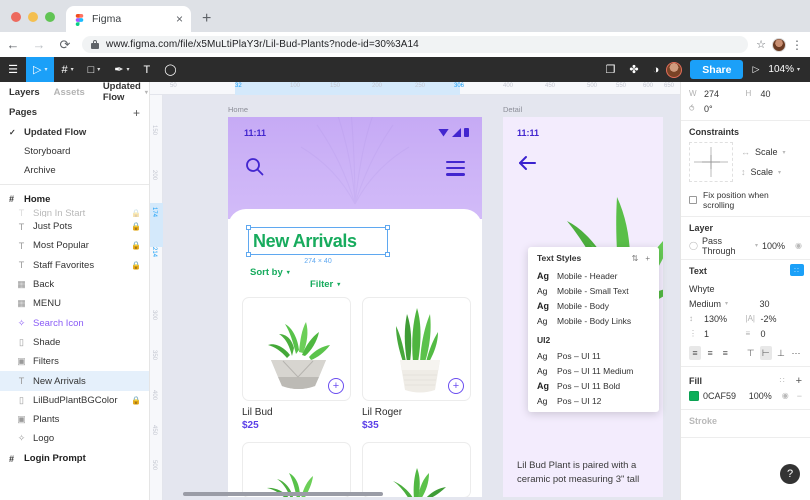  Describe the element at coordinates (717, 318) in the screenshot. I see `line-height-field: ↕ 130%` at that location.